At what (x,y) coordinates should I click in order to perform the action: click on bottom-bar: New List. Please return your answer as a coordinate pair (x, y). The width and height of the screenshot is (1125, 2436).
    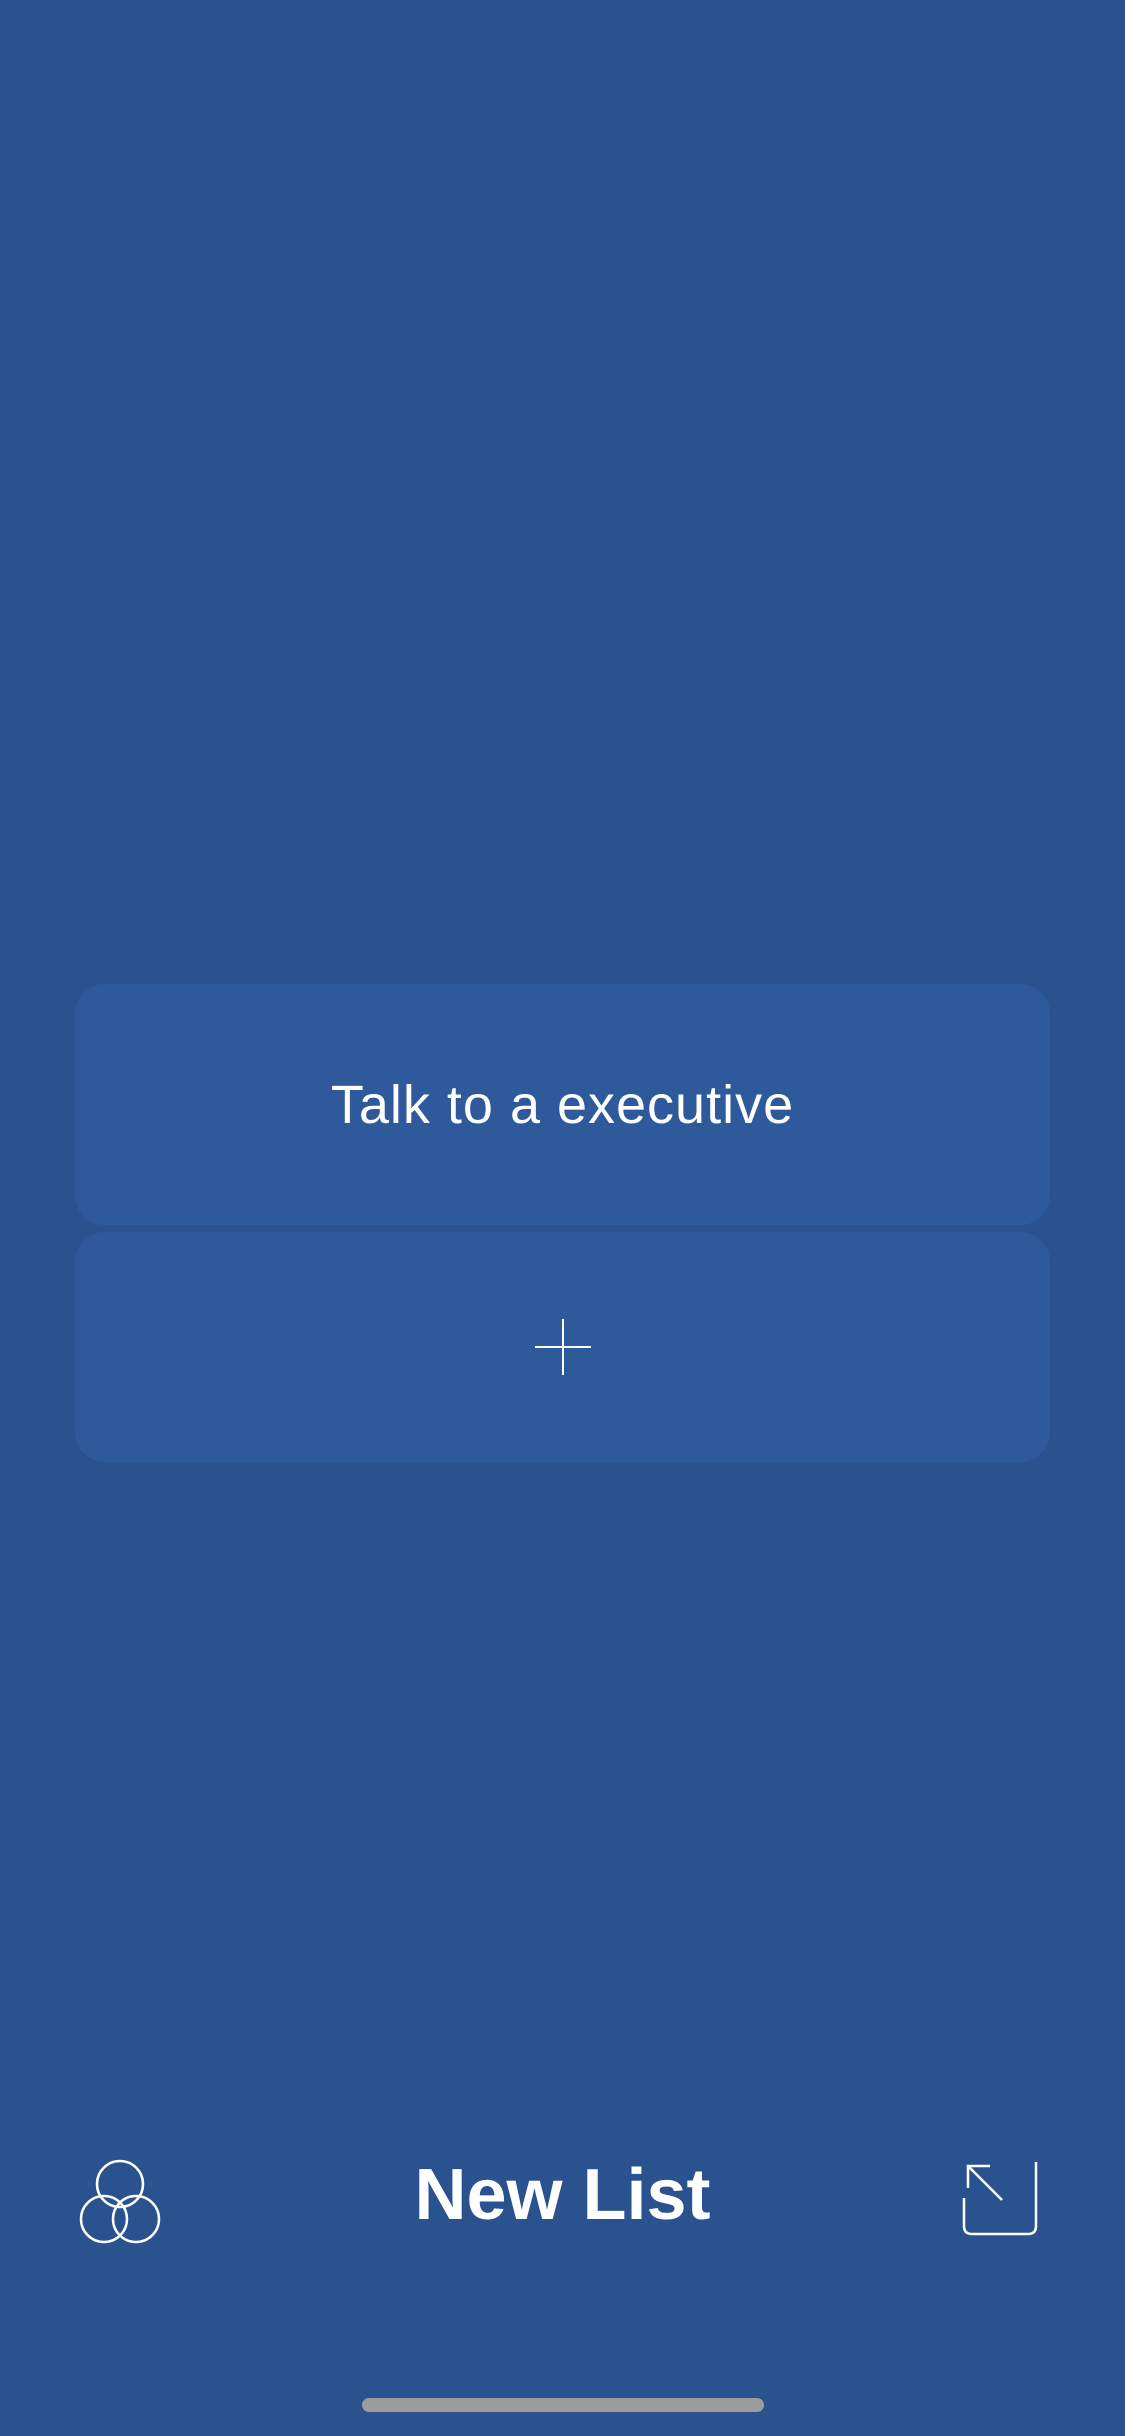
    Looking at the image, I should click on (562, 2195).